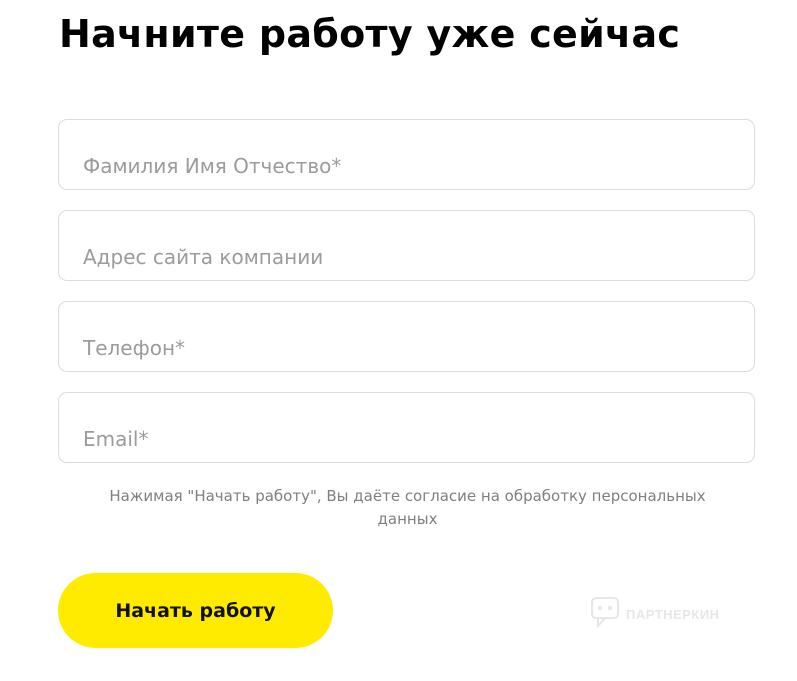 The image size is (797, 681). I want to click on full-name-input, so click(410, 166).